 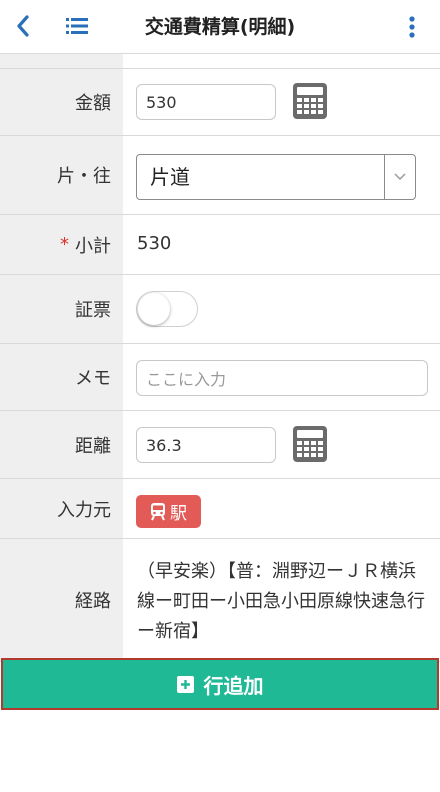 I want to click on source-badge-text: 駅, so click(x=178, y=514).